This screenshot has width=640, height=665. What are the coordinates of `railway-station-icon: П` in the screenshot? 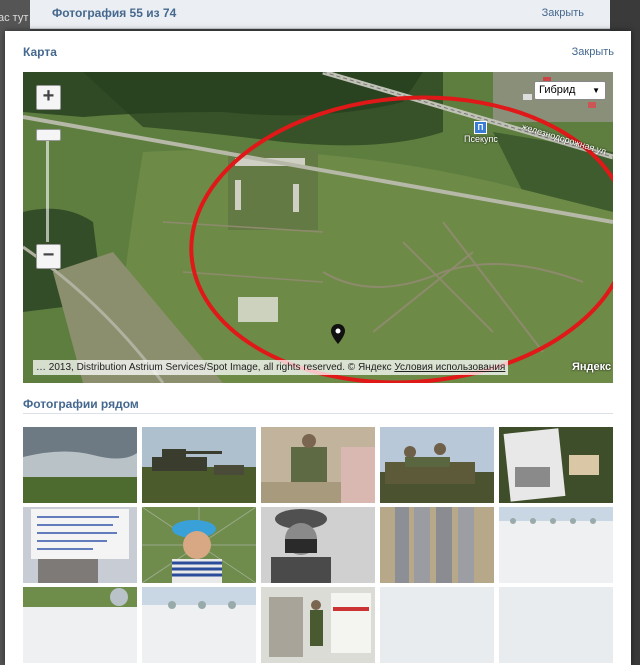 It's located at (480, 127).